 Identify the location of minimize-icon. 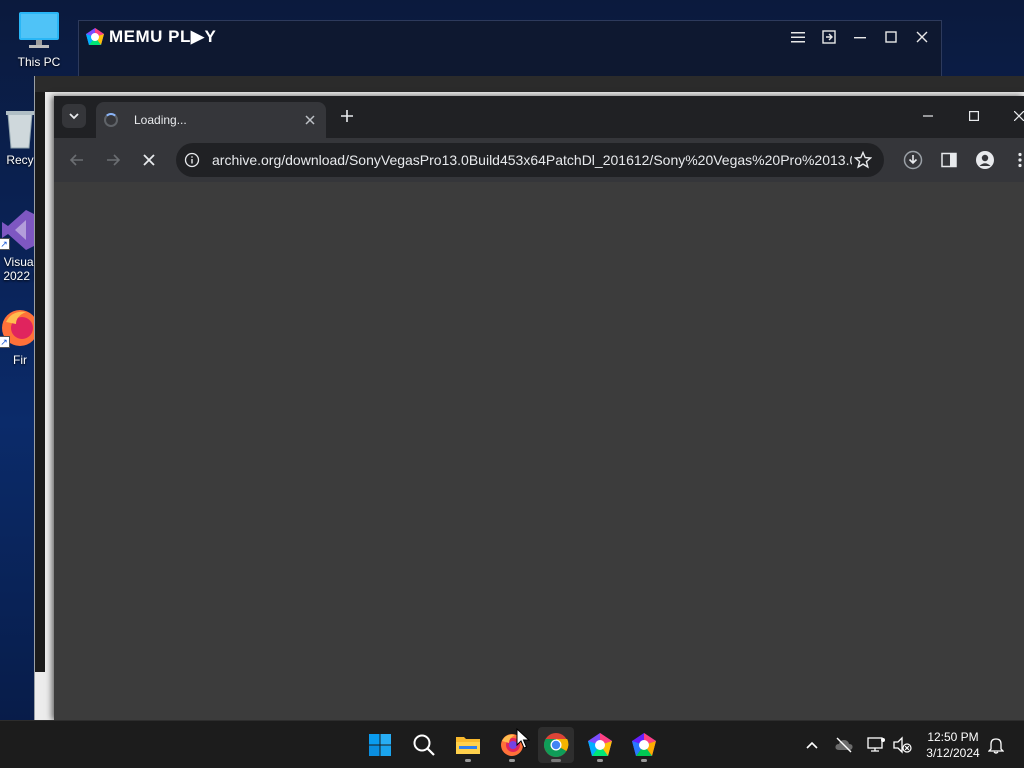
(928, 116).